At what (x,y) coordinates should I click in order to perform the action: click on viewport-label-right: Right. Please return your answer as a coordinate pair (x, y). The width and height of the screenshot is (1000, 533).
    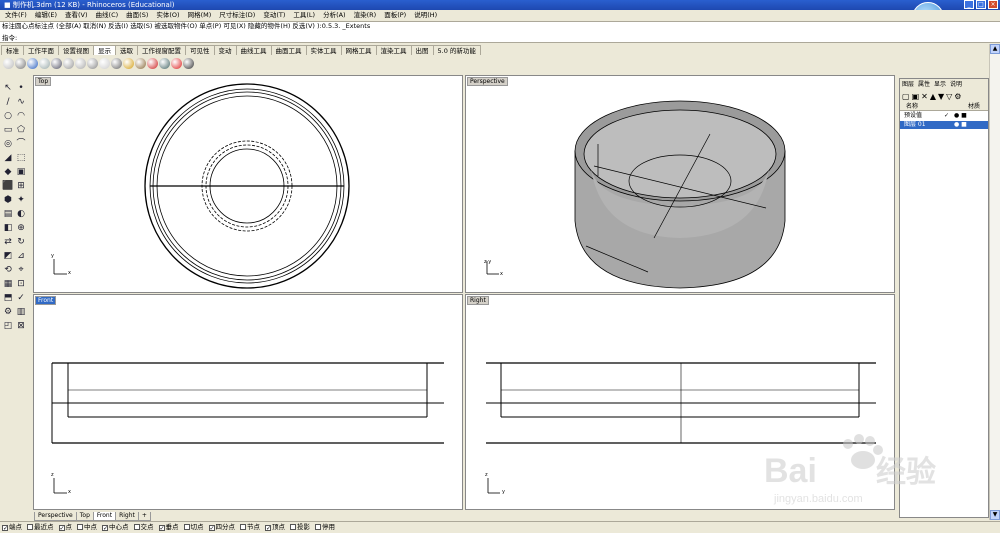
    Looking at the image, I should click on (478, 300).